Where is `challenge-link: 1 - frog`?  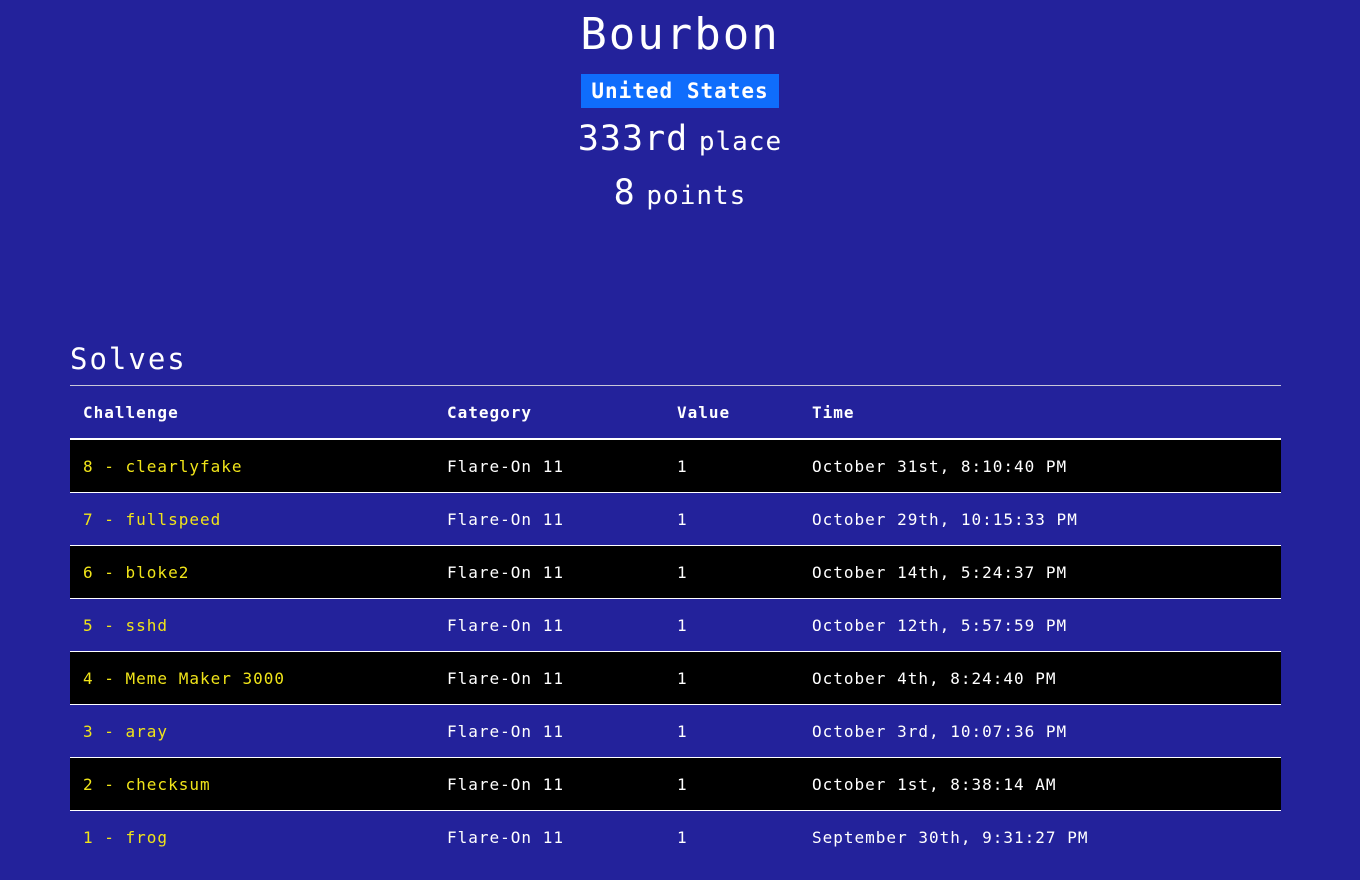
challenge-link: 1 - frog is located at coordinates (252, 837).